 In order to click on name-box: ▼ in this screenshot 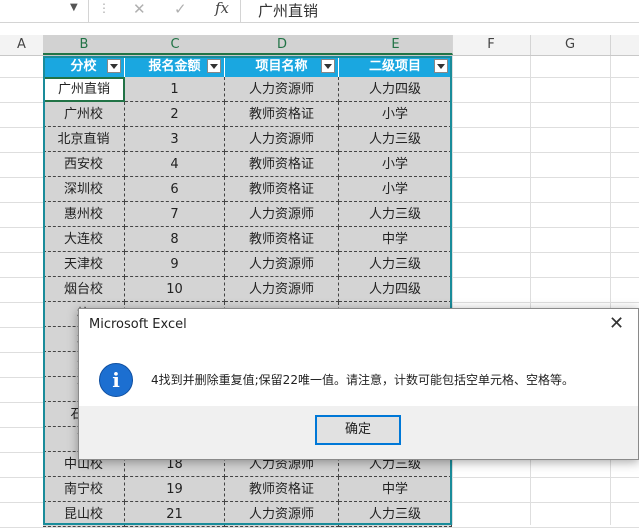, I will do `click(44, 11)`.